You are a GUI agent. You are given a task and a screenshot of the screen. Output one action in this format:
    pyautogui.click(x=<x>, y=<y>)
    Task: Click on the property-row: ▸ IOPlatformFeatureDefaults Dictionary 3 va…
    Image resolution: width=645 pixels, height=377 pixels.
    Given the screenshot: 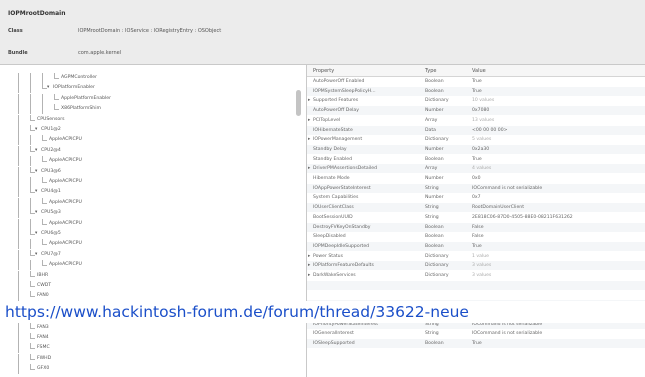 What is the action you would take?
    pyautogui.click(x=476, y=266)
    